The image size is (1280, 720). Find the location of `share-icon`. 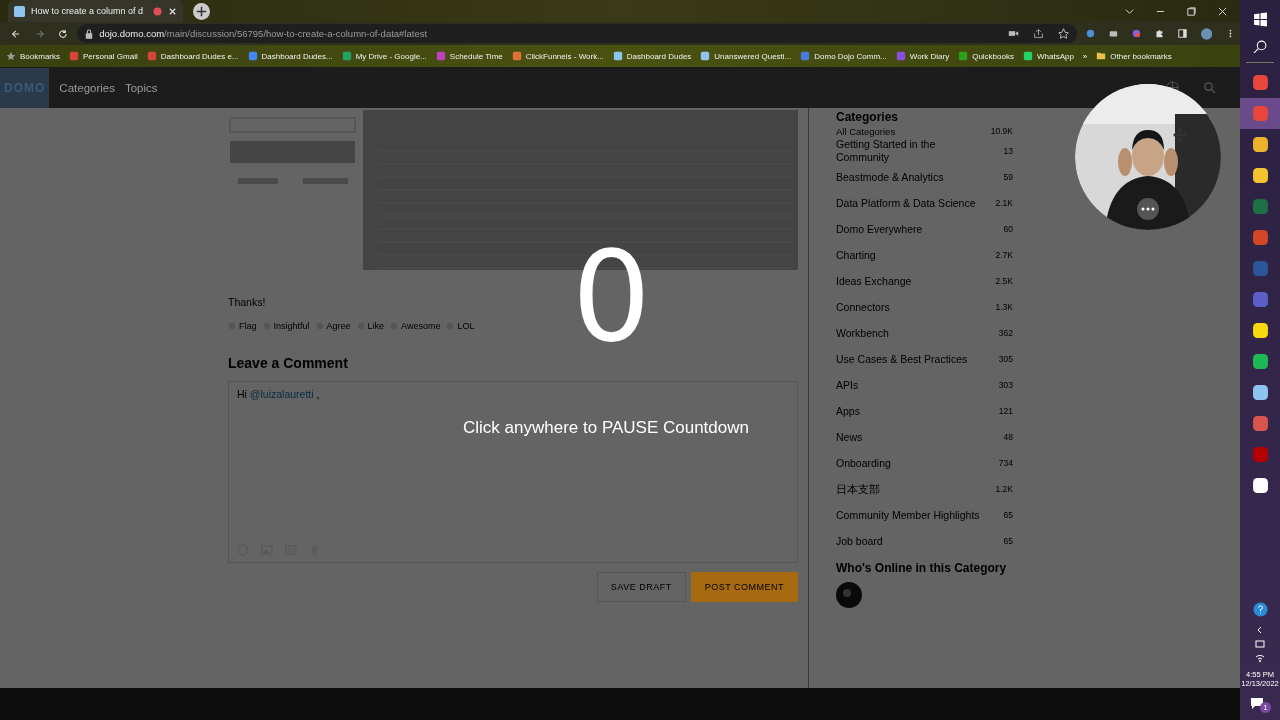

share-icon is located at coordinates (1039, 33).